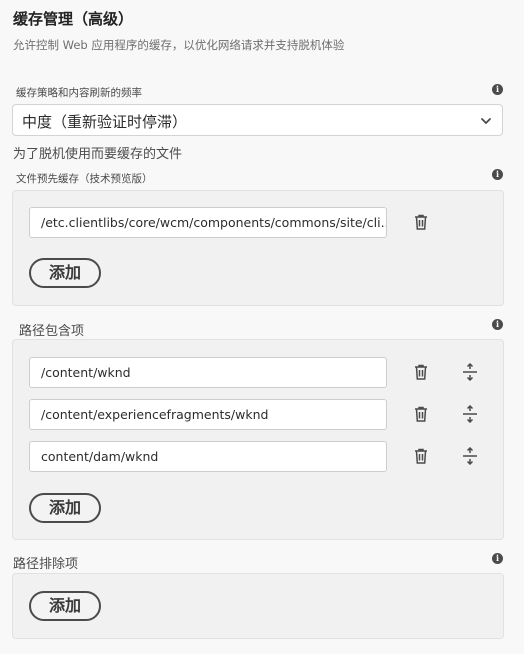  What do you see at coordinates (65, 273) in the screenshot?
I see `add-precache-button: 添加` at bounding box center [65, 273].